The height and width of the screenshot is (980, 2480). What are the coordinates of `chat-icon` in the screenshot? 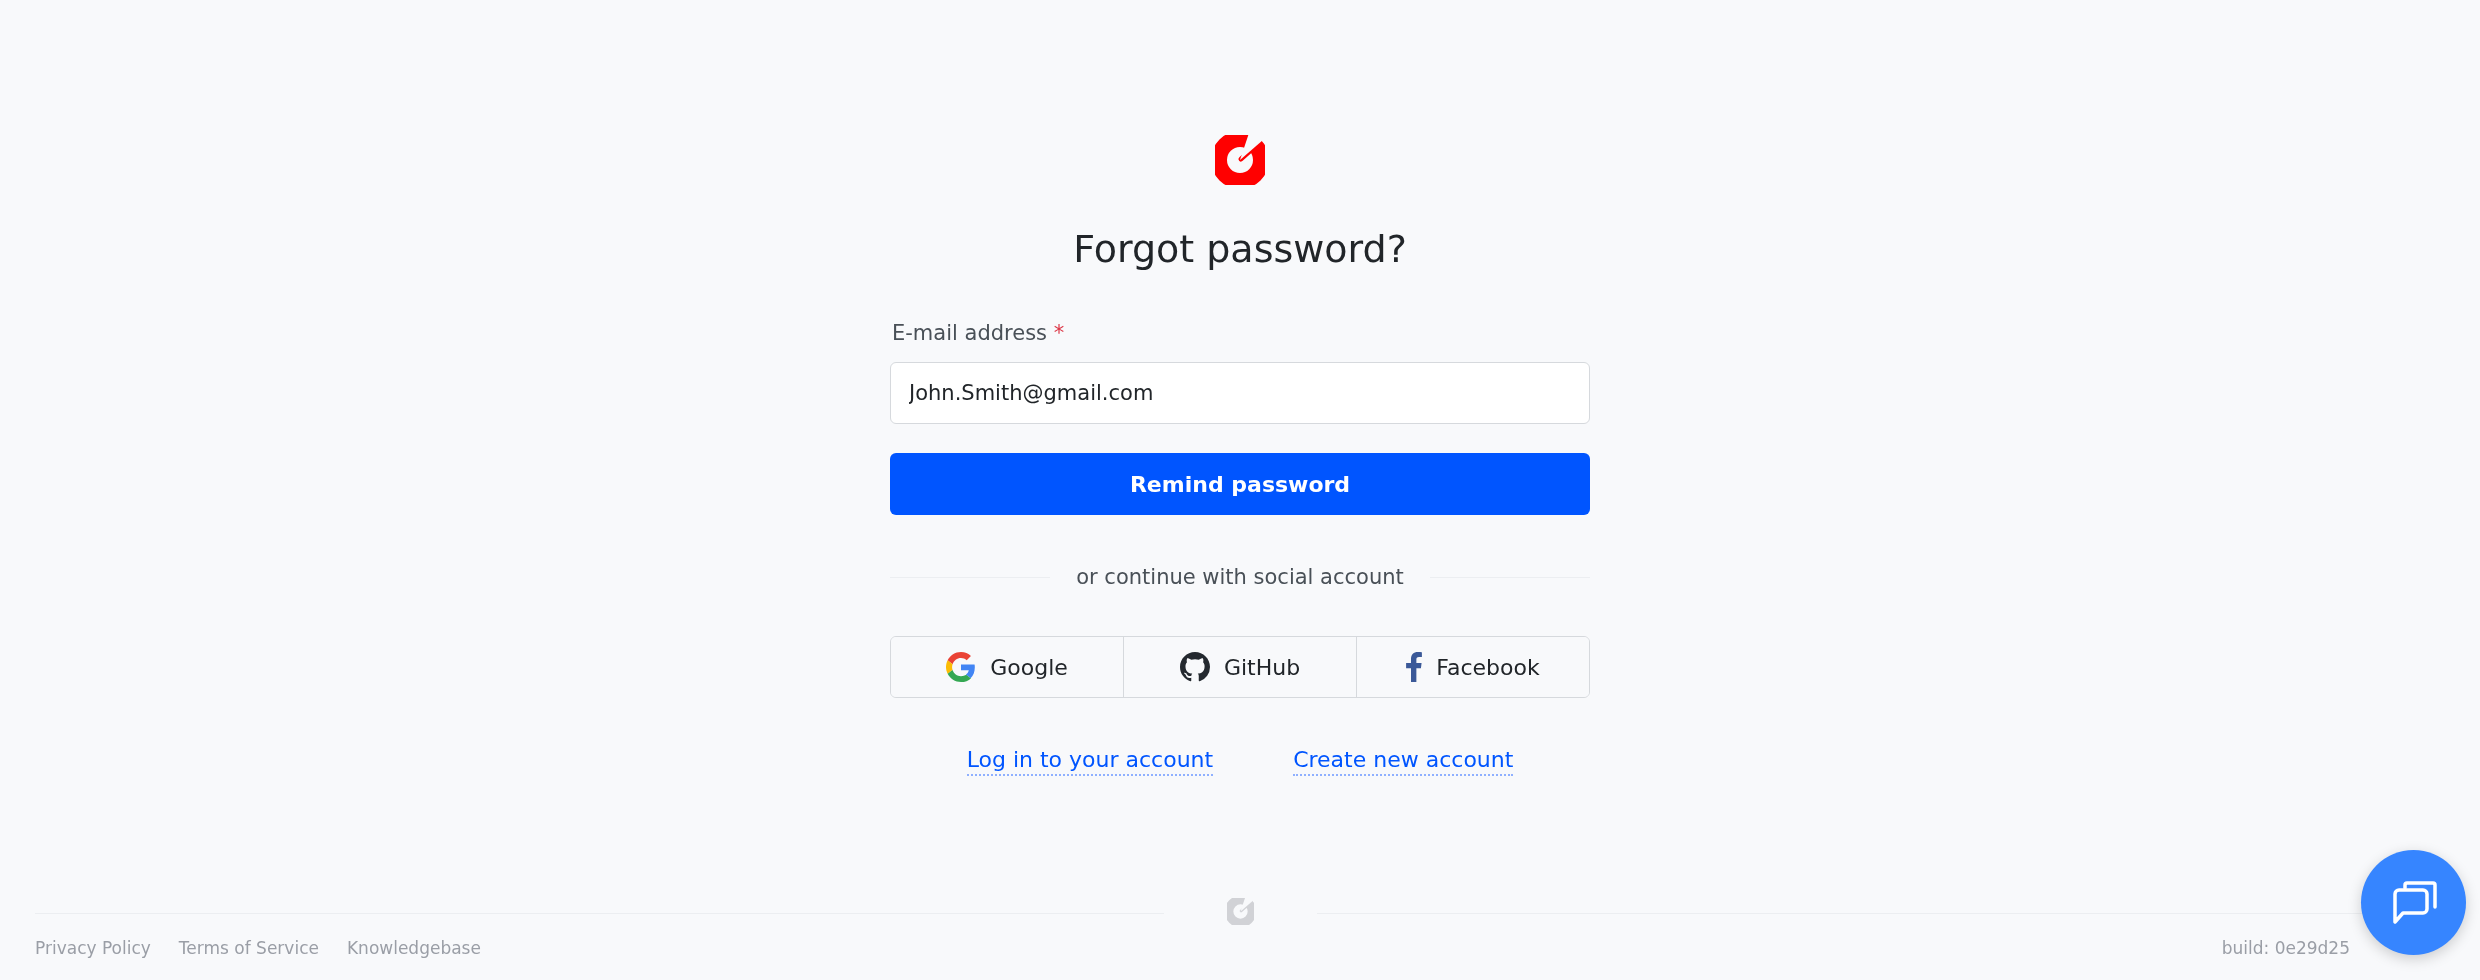 It's located at (2413, 902).